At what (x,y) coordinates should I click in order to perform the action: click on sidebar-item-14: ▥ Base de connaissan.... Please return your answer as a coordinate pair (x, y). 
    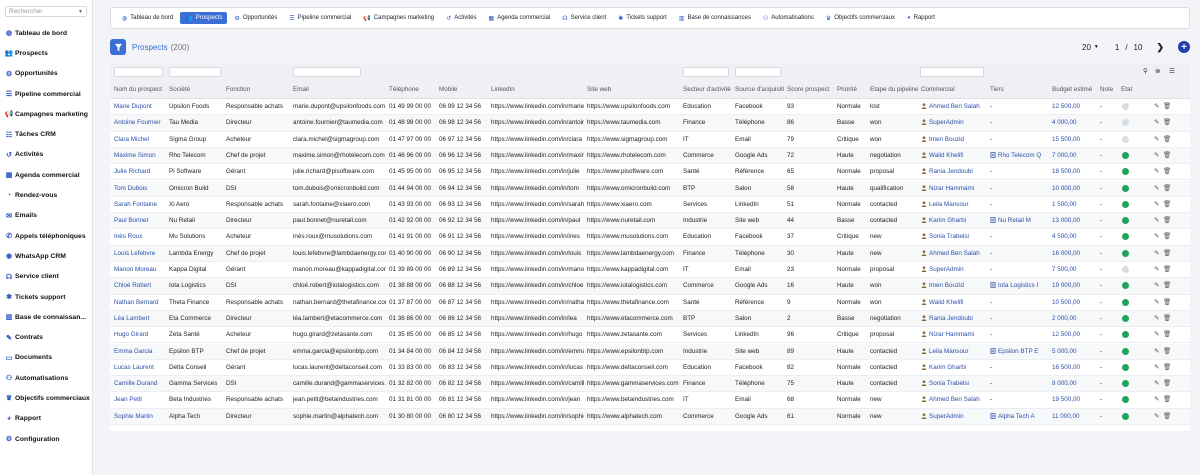
    Looking at the image, I should click on (46, 317).